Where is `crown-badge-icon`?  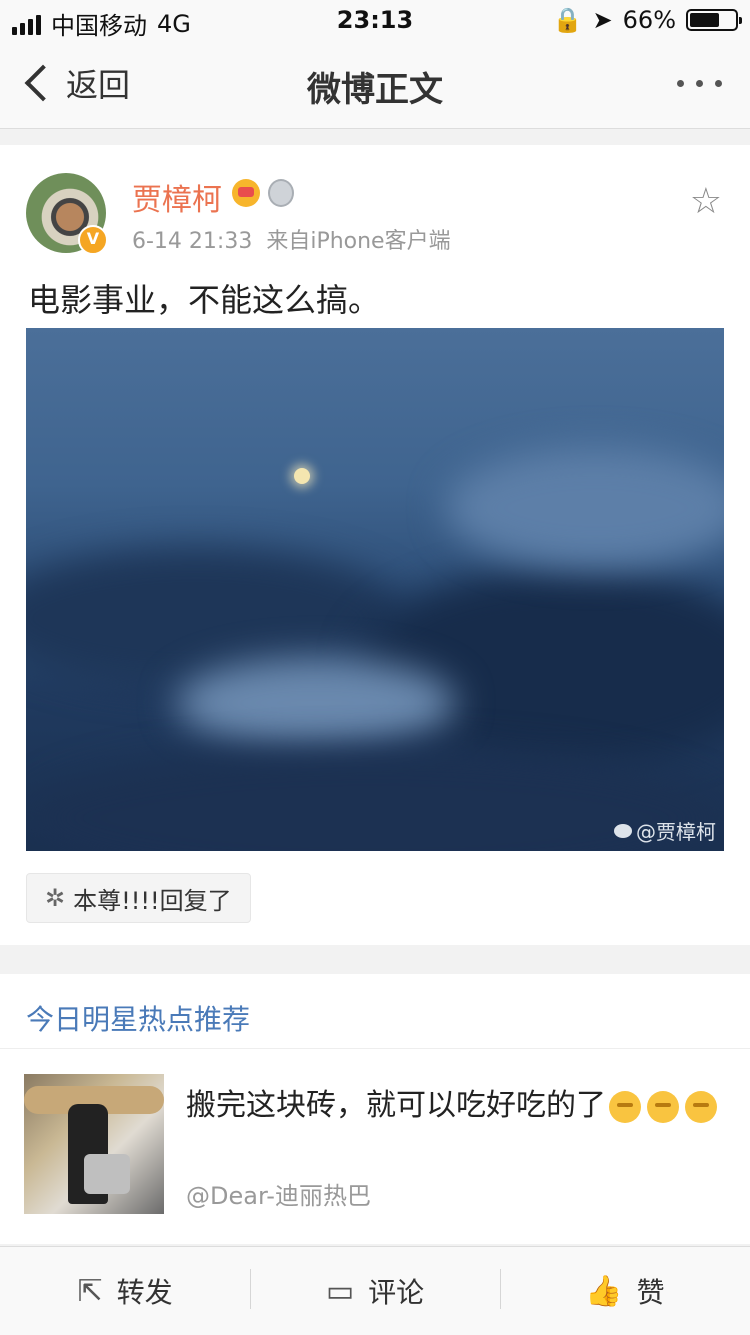
crown-badge-icon is located at coordinates (246, 193).